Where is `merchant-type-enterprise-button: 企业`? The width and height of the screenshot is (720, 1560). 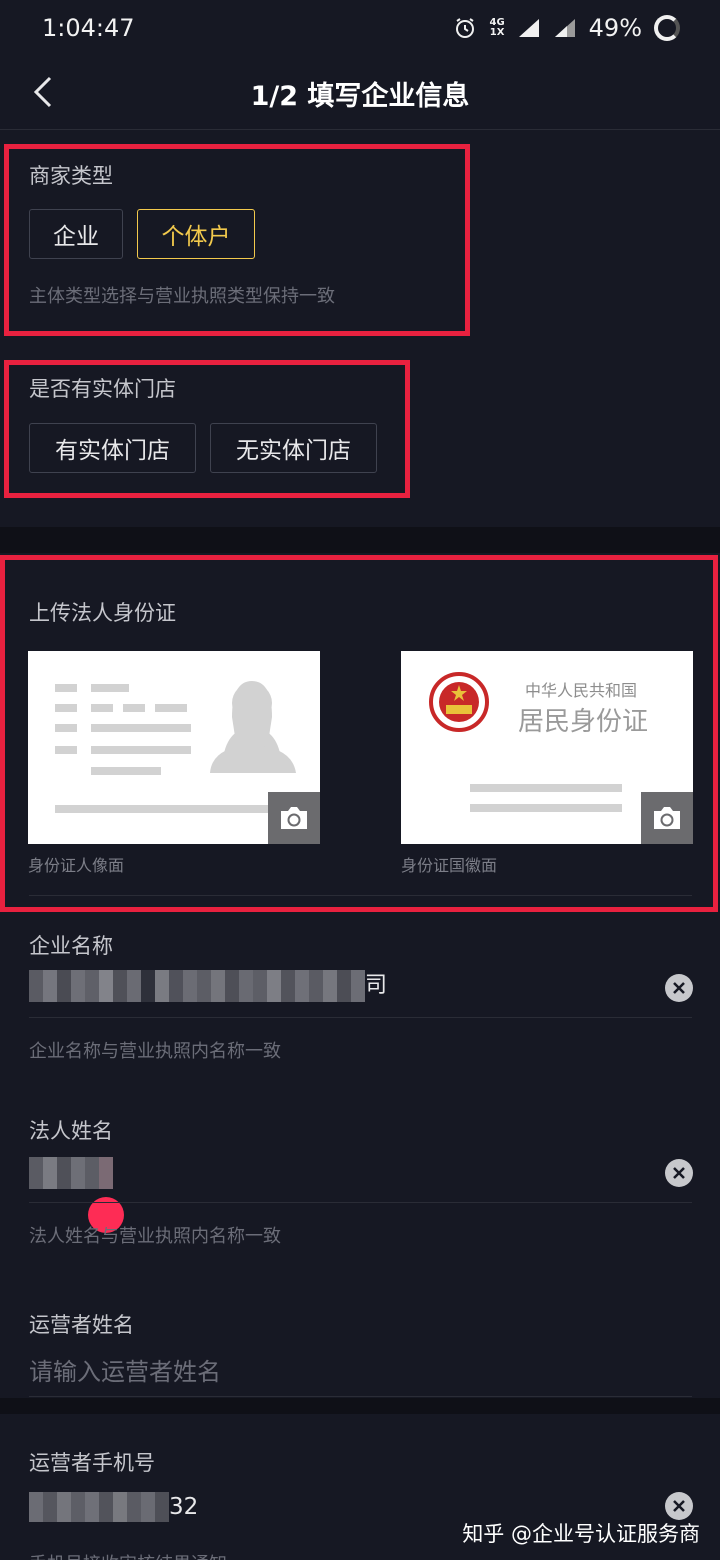
merchant-type-enterprise-button: 企业 is located at coordinates (76, 234).